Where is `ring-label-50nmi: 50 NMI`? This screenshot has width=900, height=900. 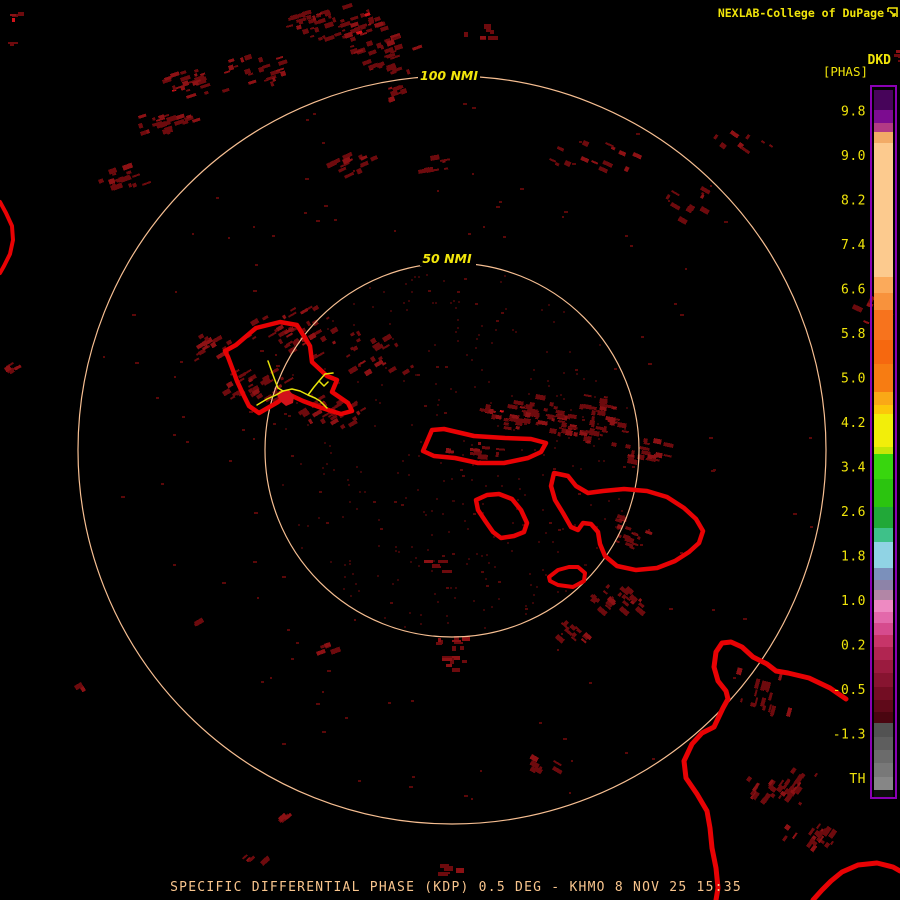 ring-label-50nmi: 50 NMI is located at coordinates (447, 258).